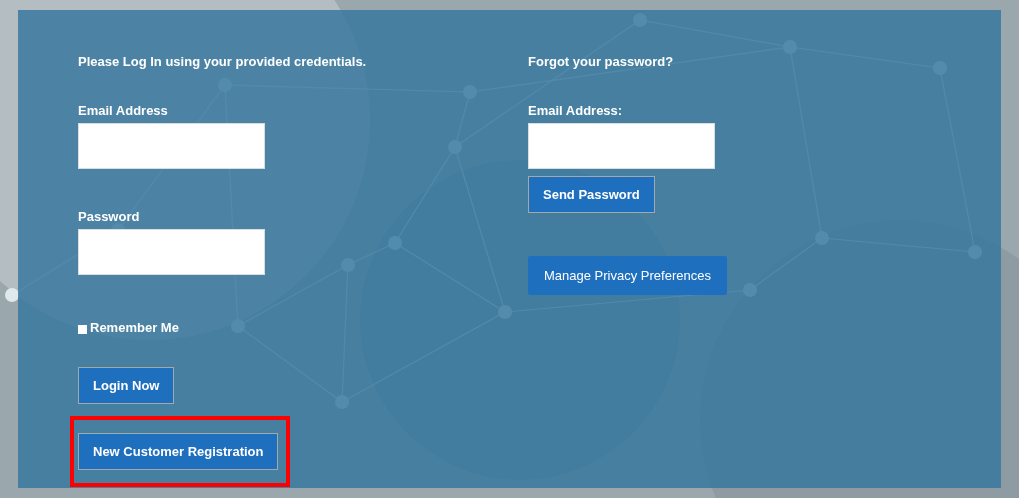  I want to click on field-label: Email Address:, so click(575, 110).